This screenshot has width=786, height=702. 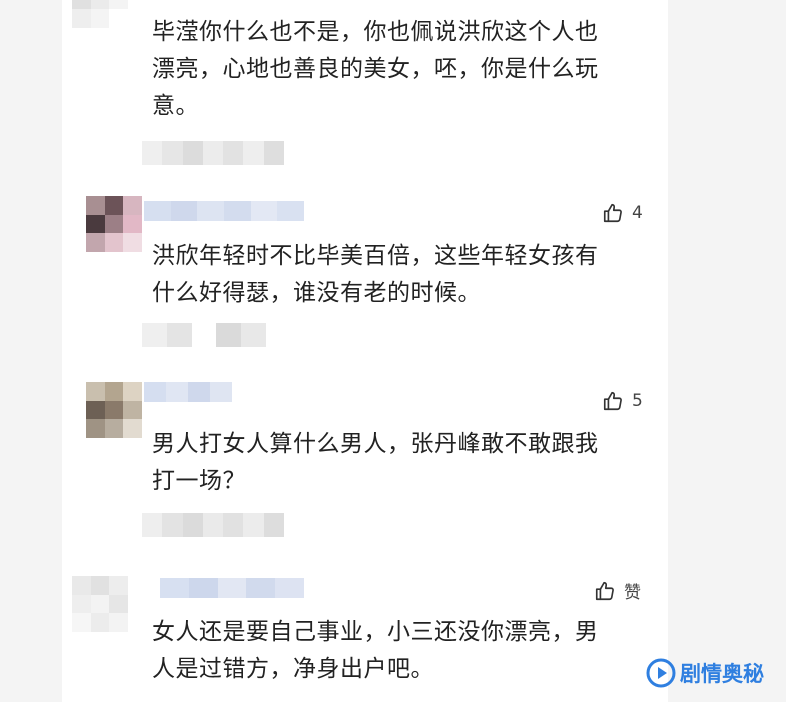 I want to click on watermark: 剧情奥秘, so click(x=705, y=673).